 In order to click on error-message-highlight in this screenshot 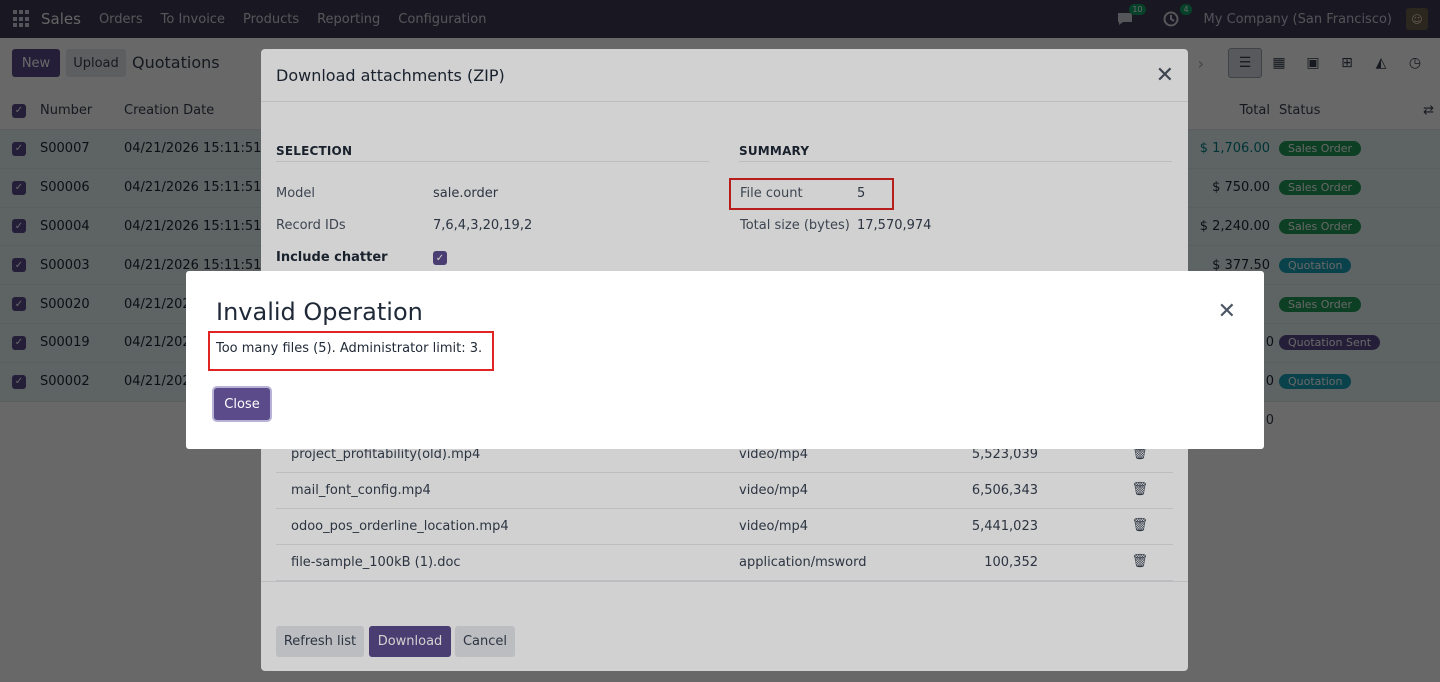, I will do `click(351, 351)`.